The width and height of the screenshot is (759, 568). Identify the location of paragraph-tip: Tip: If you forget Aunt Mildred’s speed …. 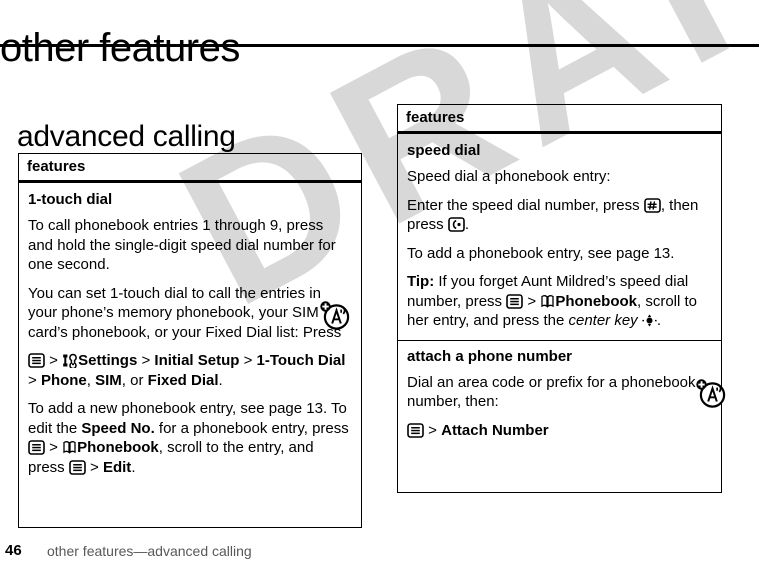
(559, 301).